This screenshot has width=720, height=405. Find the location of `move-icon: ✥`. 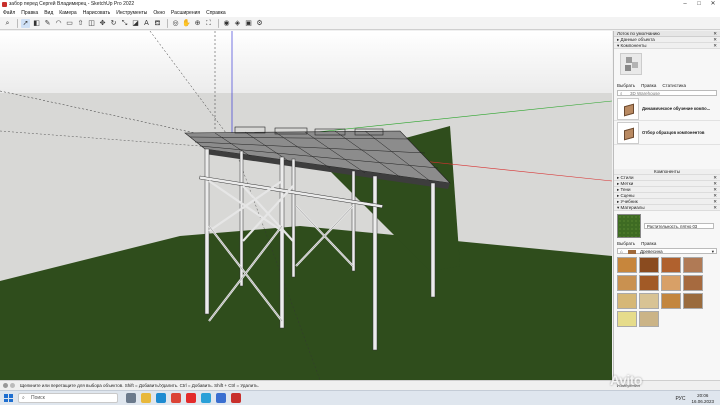

move-icon: ✥ is located at coordinates (102, 23).